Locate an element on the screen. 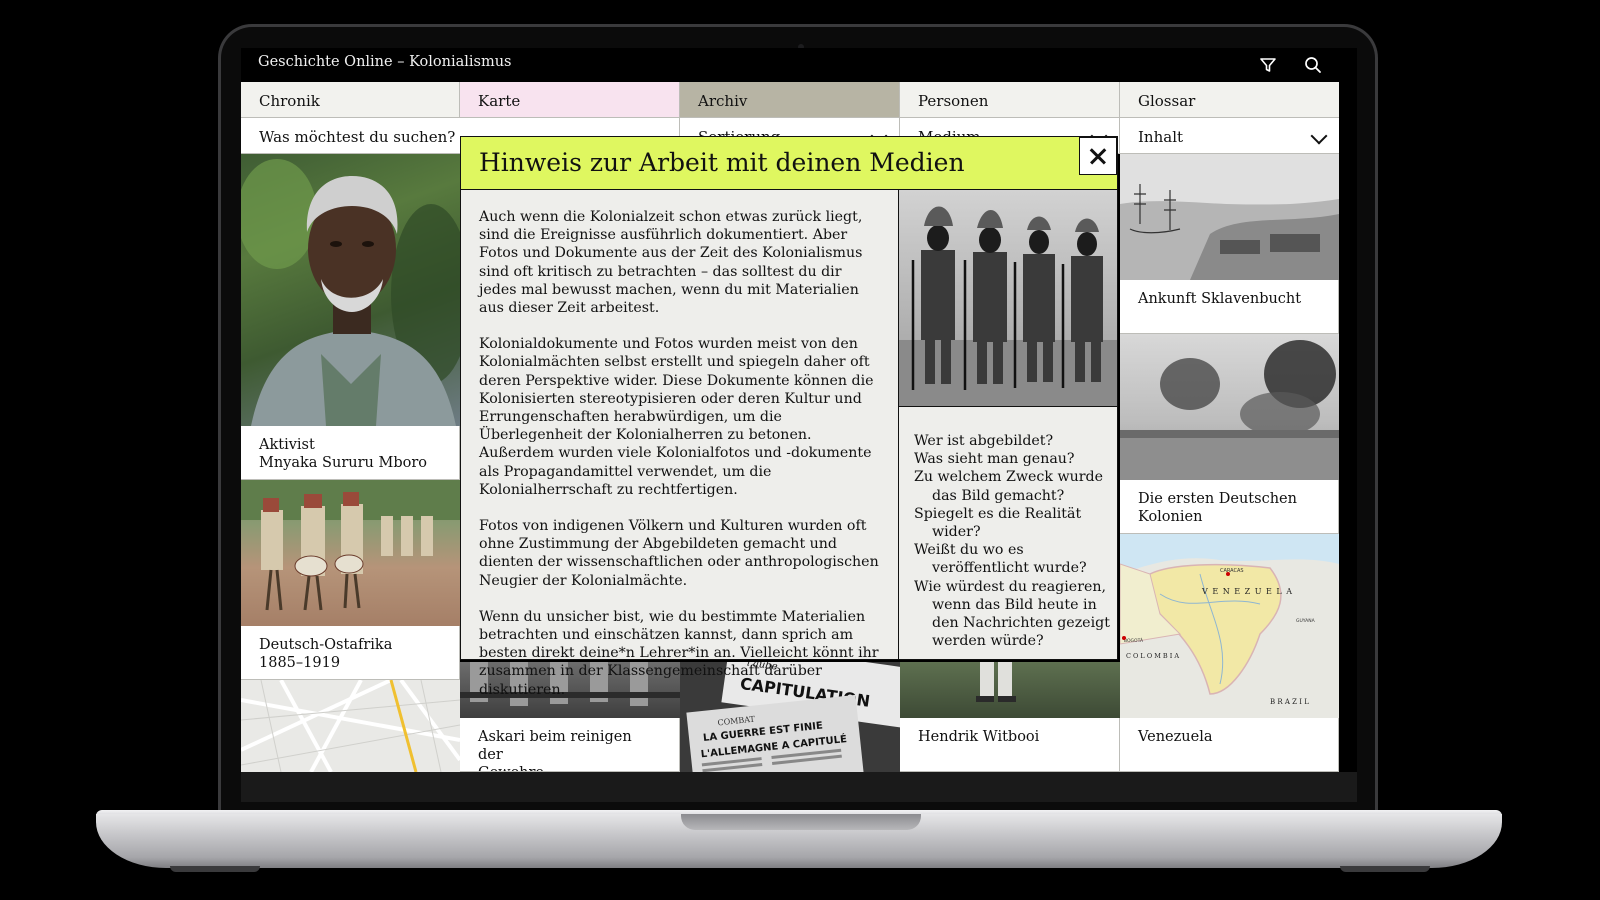 The width and height of the screenshot is (1600, 900). card-label: Mnyaka Sururu Mboro is located at coordinates (343, 463).